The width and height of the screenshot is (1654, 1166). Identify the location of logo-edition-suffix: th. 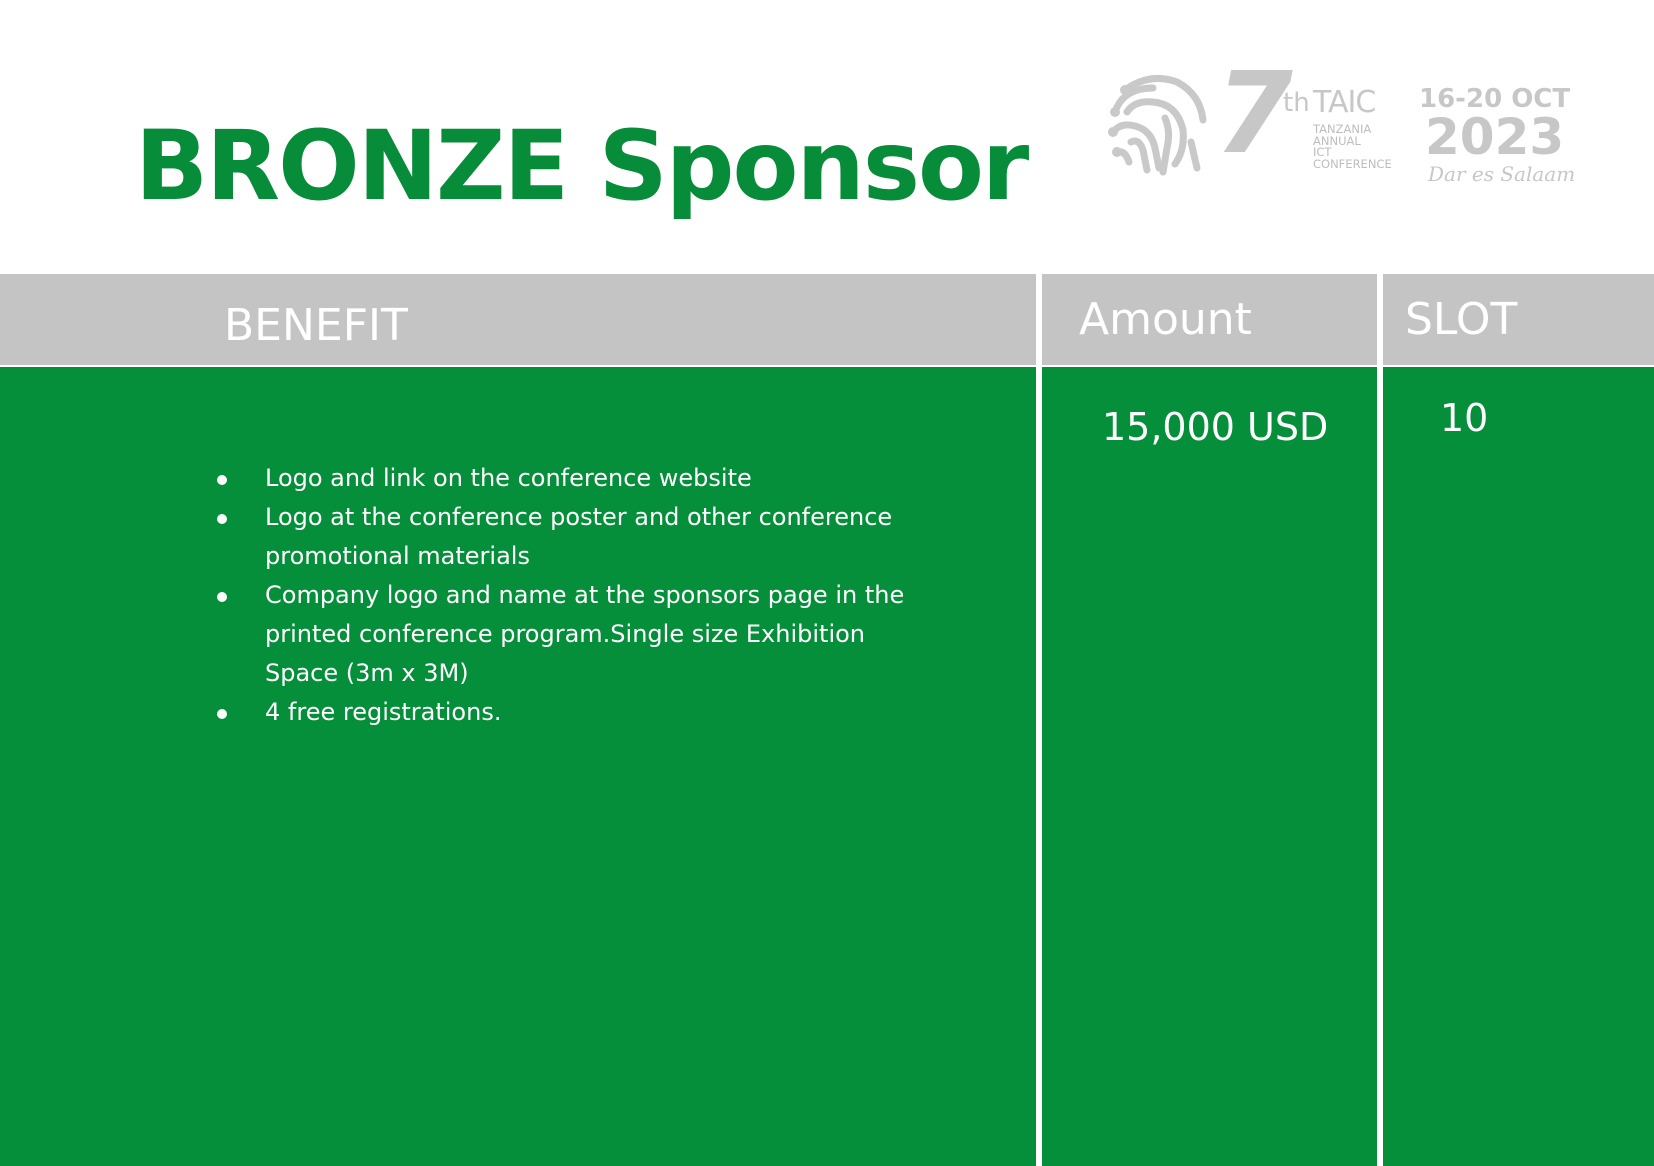
(1296, 103).